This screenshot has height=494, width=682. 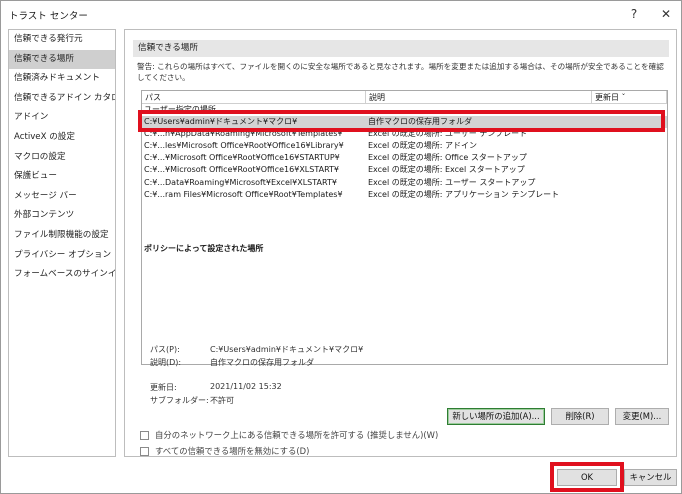 What do you see at coordinates (48, 16) in the screenshot?
I see `dialog-title: トラスト センター` at bounding box center [48, 16].